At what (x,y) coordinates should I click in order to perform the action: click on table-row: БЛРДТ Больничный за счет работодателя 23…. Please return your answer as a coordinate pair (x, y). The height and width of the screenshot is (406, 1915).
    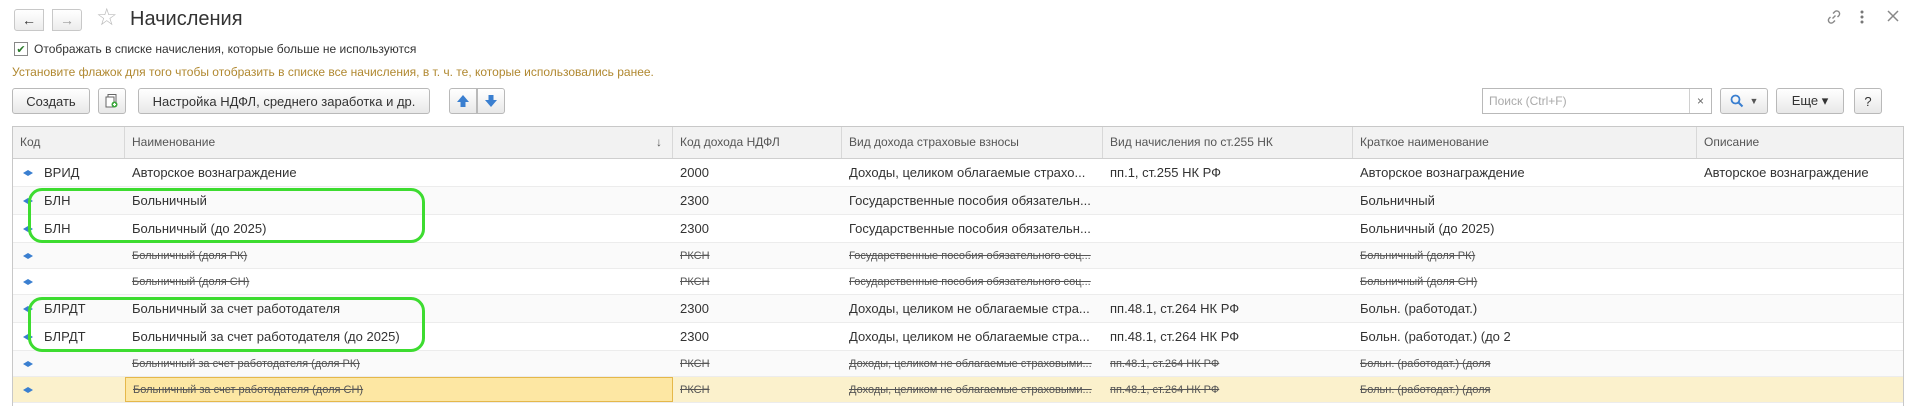
    Looking at the image, I should click on (958, 309).